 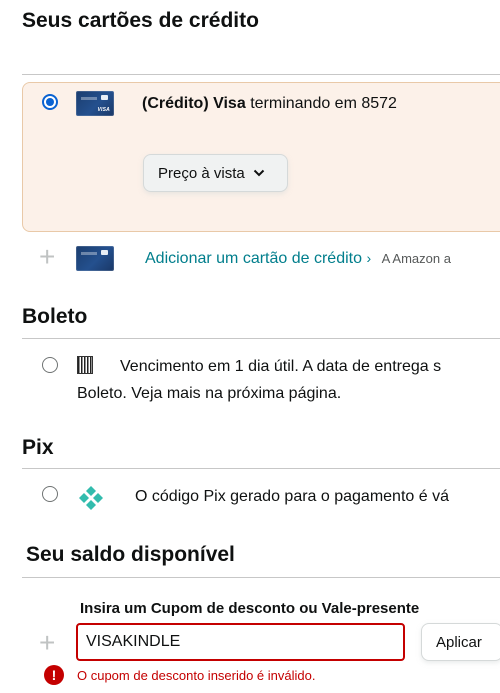 What do you see at coordinates (194, 103) in the screenshot?
I see `card-type-label: (Crédito) Visa` at bounding box center [194, 103].